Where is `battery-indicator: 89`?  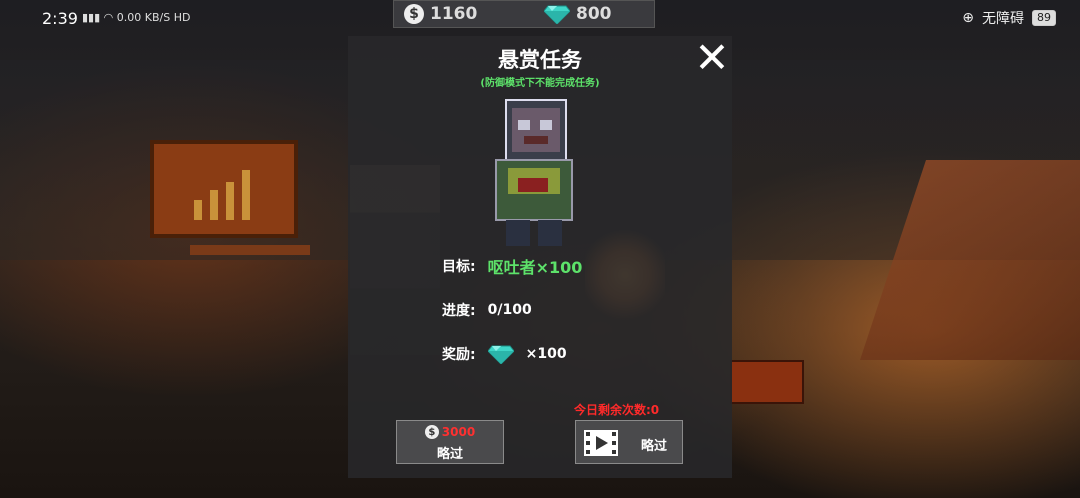 battery-indicator: 89 is located at coordinates (1044, 18).